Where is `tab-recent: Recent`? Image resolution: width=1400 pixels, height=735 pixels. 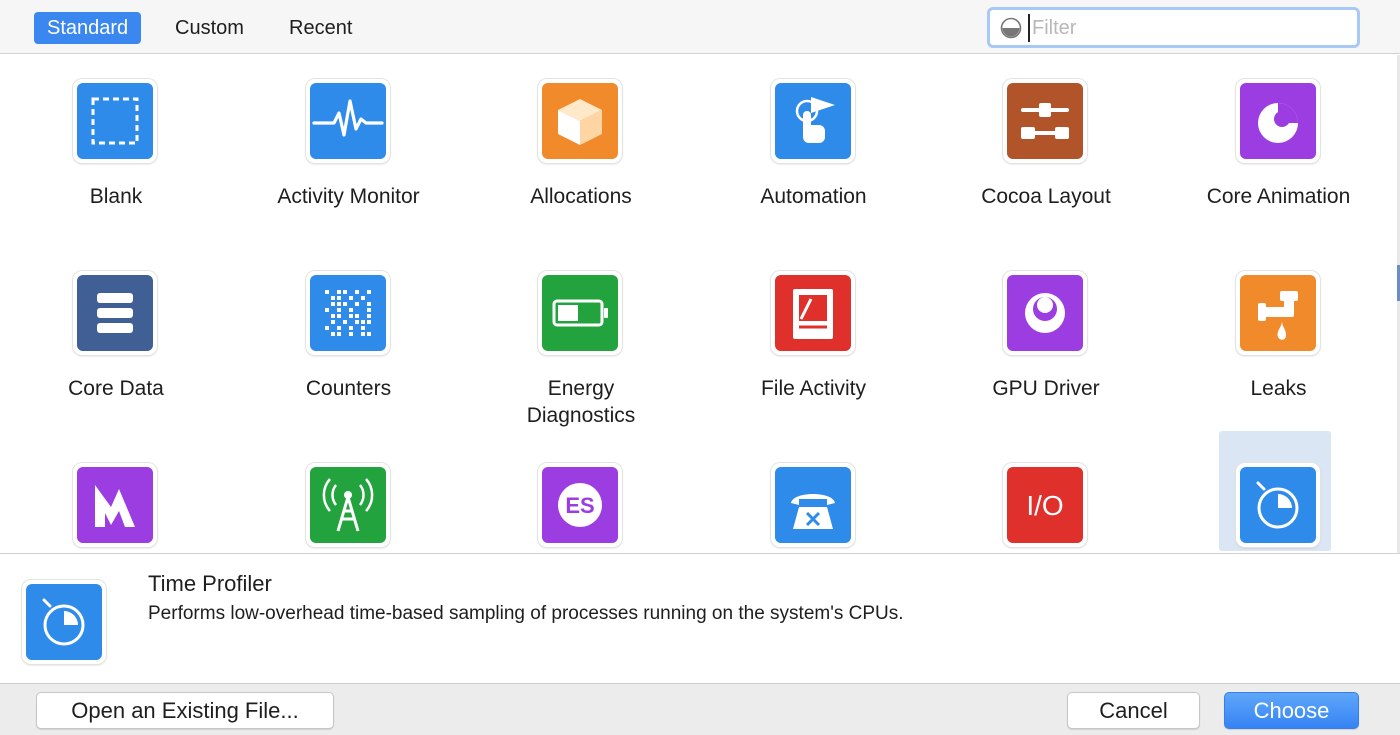 tab-recent: Recent is located at coordinates (320, 28).